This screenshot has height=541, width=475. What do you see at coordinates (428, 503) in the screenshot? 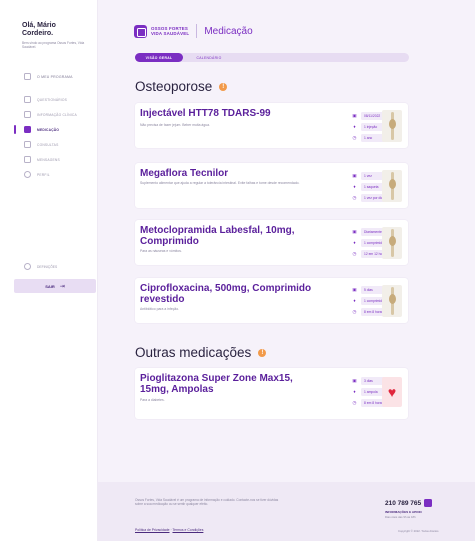
I see `phone-icon` at bounding box center [428, 503].